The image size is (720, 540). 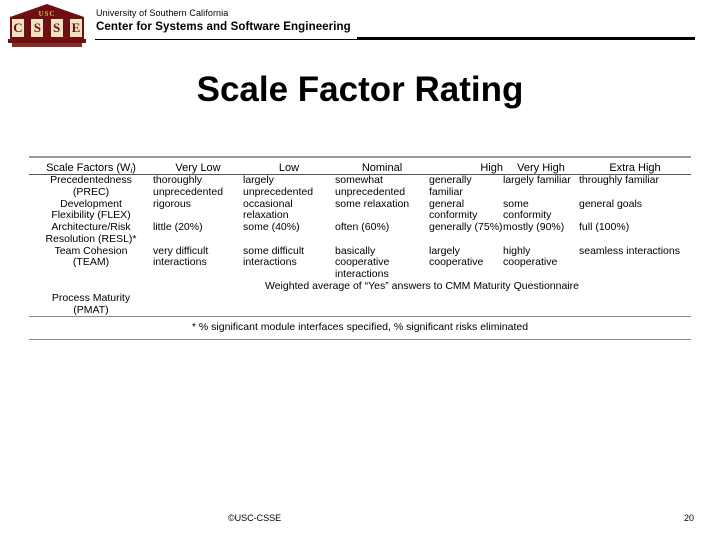 What do you see at coordinates (271, 227) in the screenshot?
I see `cell-resl-low: some (40%)` at bounding box center [271, 227].